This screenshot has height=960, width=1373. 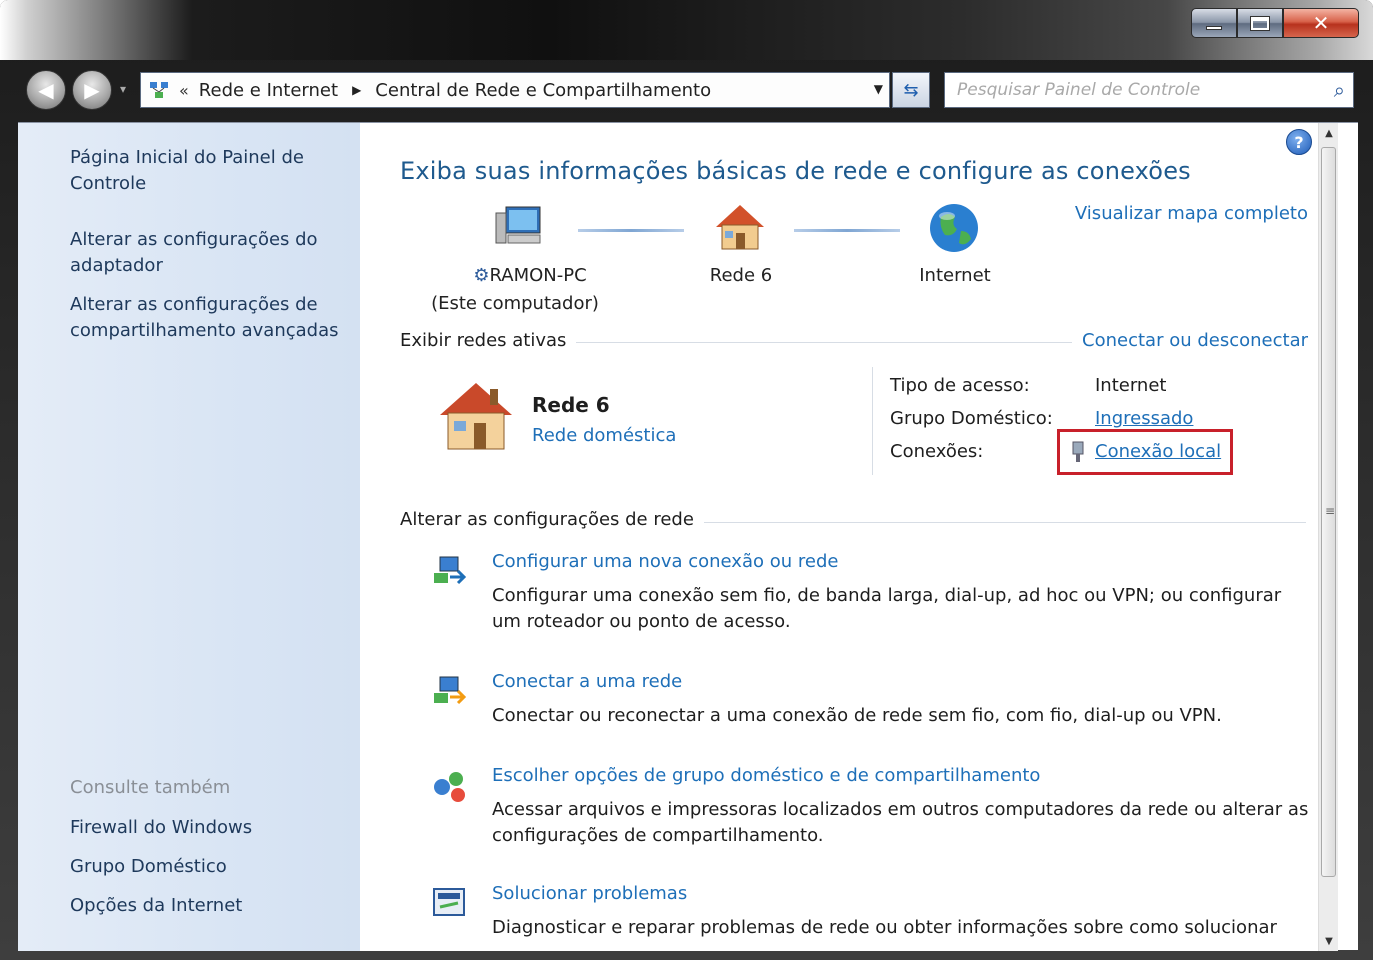 What do you see at coordinates (552, 519) in the screenshot?
I see `change-settings-title: Alterar as configurações de rede` at bounding box center [552, 519].